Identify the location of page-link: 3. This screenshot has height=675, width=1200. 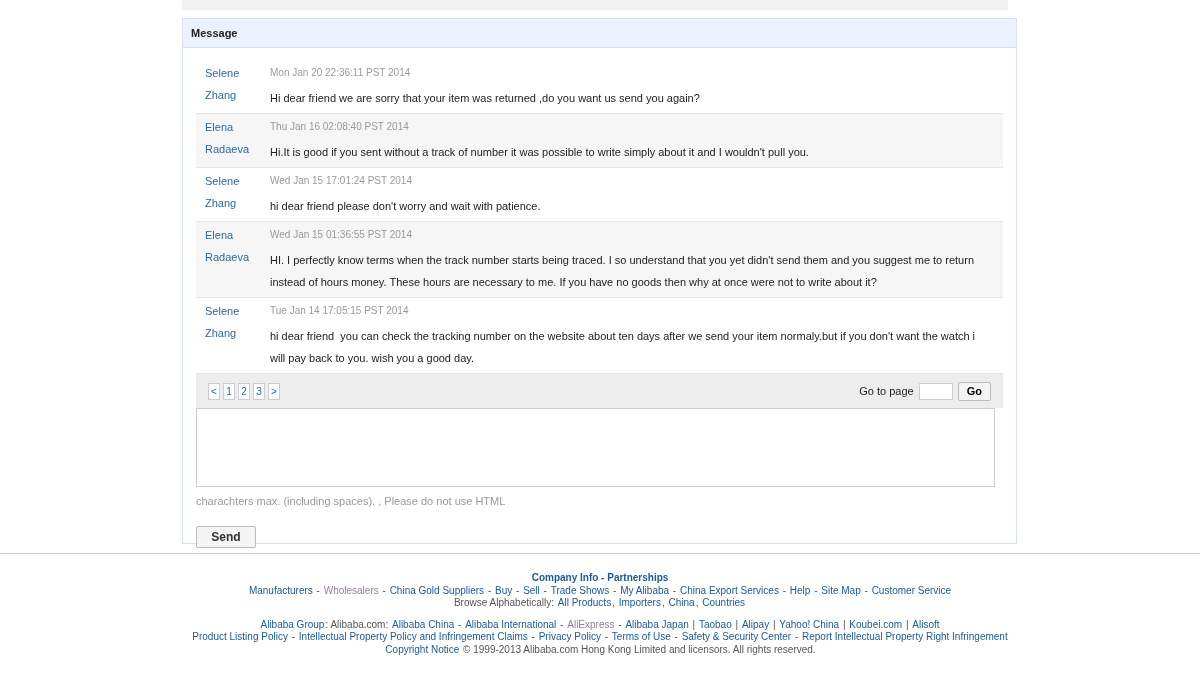
(259, 391).